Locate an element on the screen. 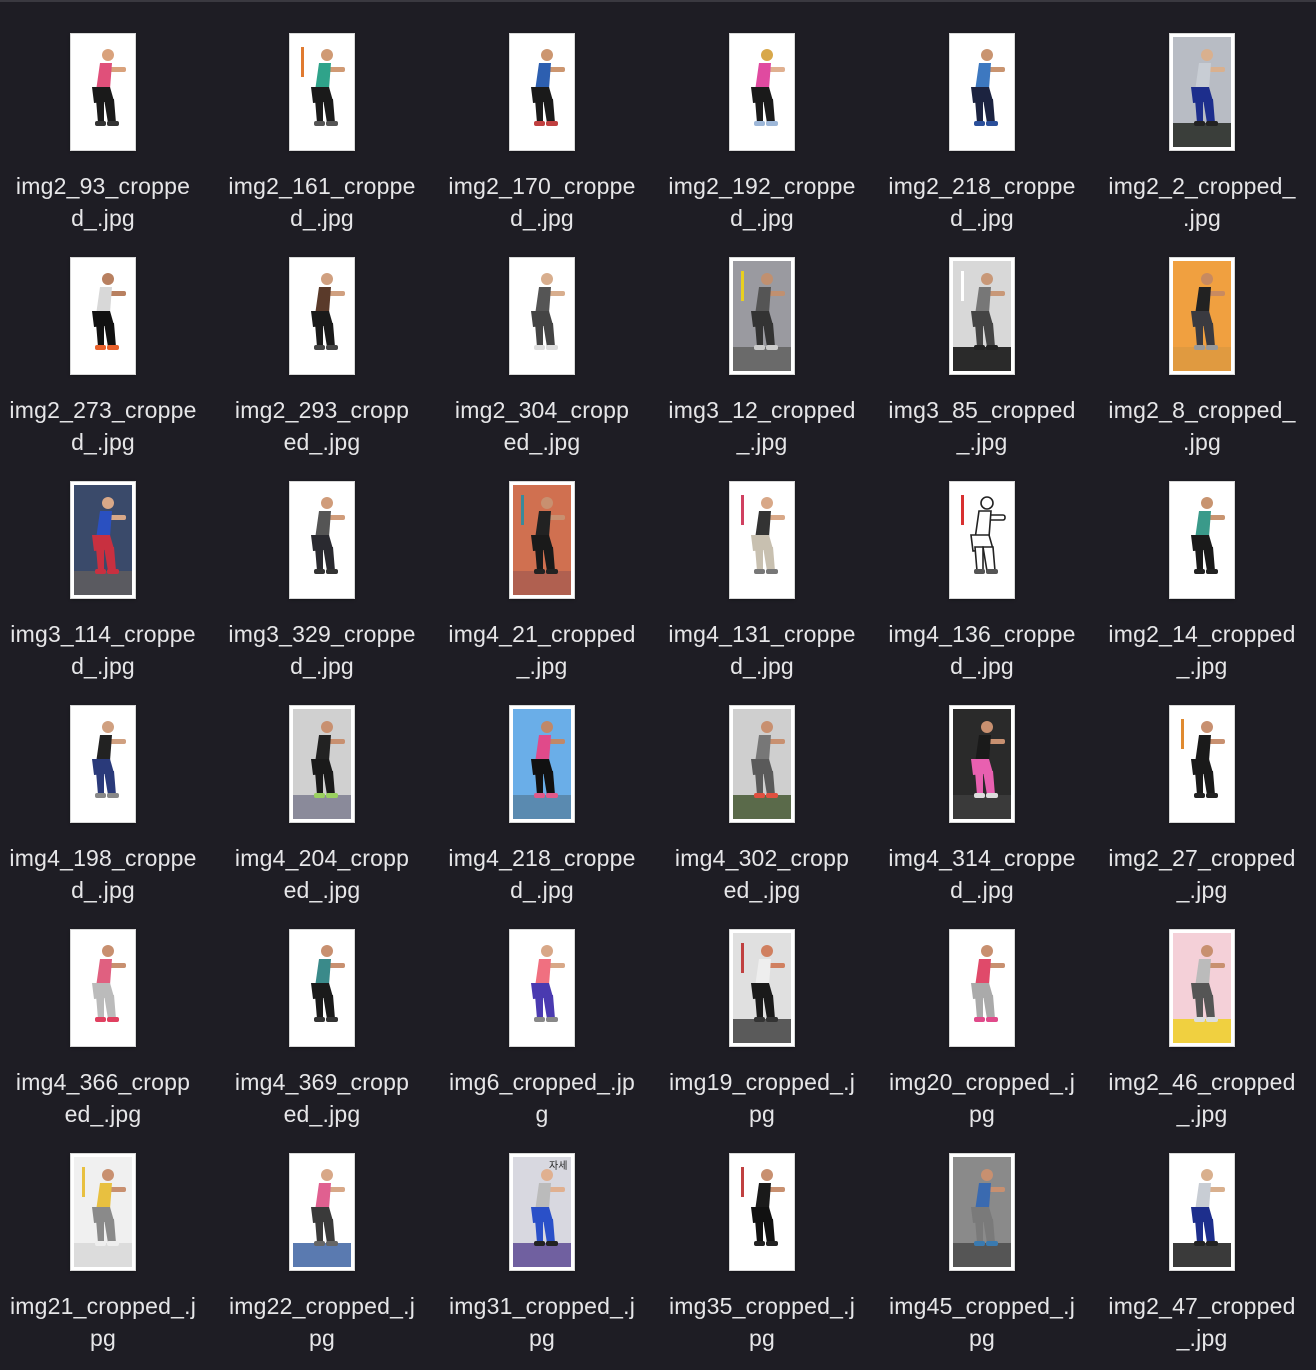 This screenshot has width=1316, height=1370. svg-text: 자세 is located at coordinates (558, 1166).